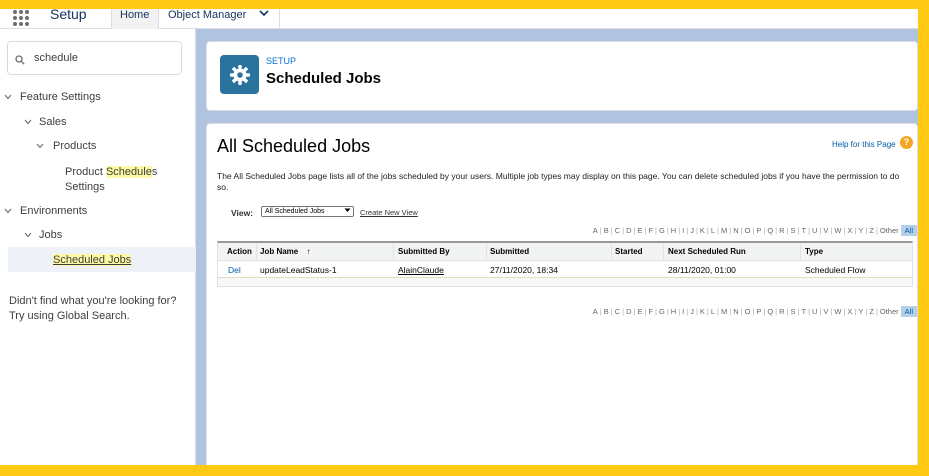 This screenshot has width=929, height=476. I want to click on column-header-started: Started, so click(629, 251).